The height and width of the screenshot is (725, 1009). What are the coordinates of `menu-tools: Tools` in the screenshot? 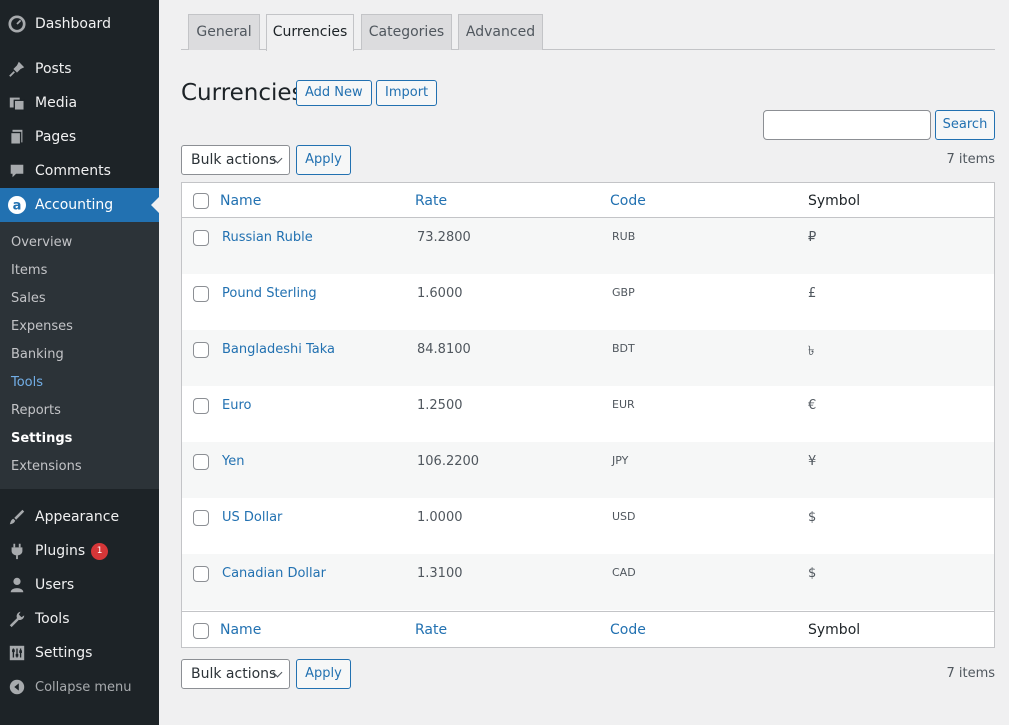 It's located at (79, 619).